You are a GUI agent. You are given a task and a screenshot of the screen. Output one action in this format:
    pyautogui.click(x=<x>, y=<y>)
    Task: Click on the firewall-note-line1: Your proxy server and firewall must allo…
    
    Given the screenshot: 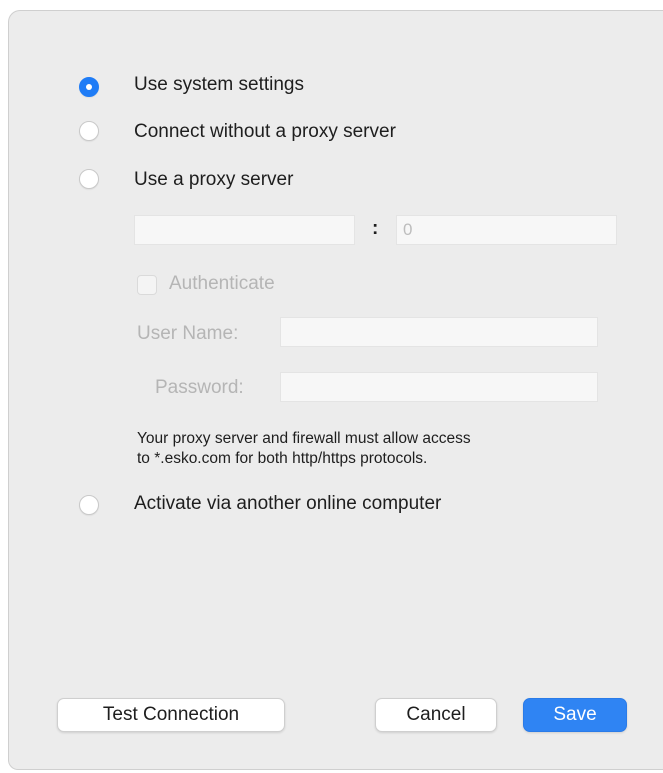 What is the action you would take?
    pyautogui.click(x=304, y=438)
    